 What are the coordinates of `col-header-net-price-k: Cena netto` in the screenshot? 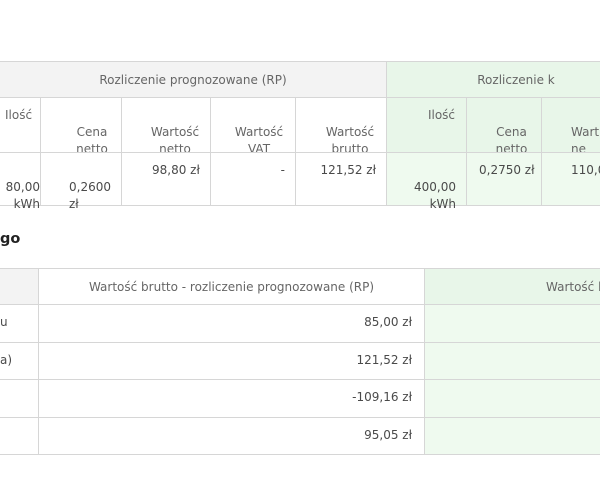 It's located at (504, 126).